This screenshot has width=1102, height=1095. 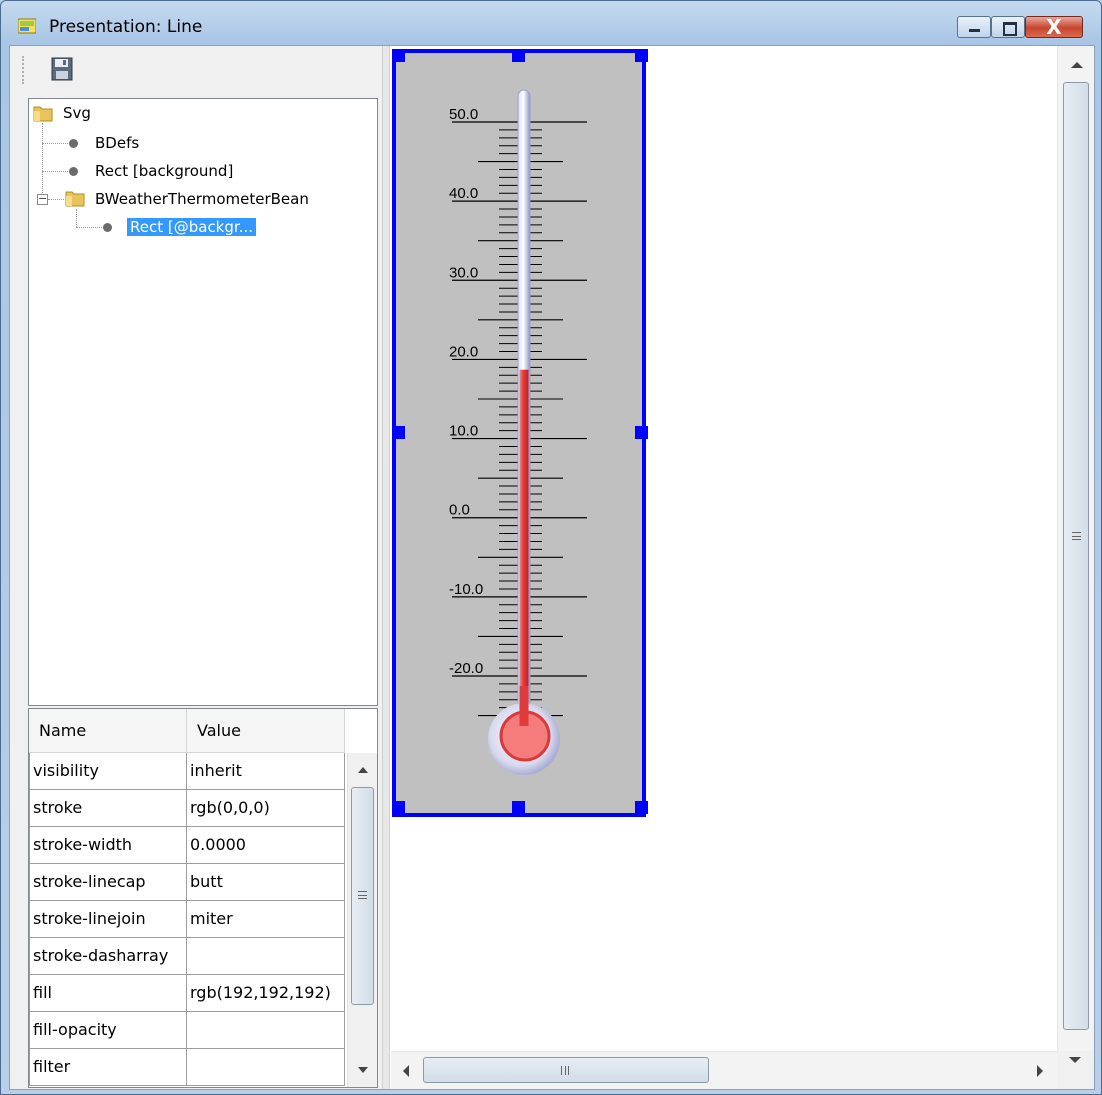 I want to click on property-name: filter, so click(x=108, y=1067).